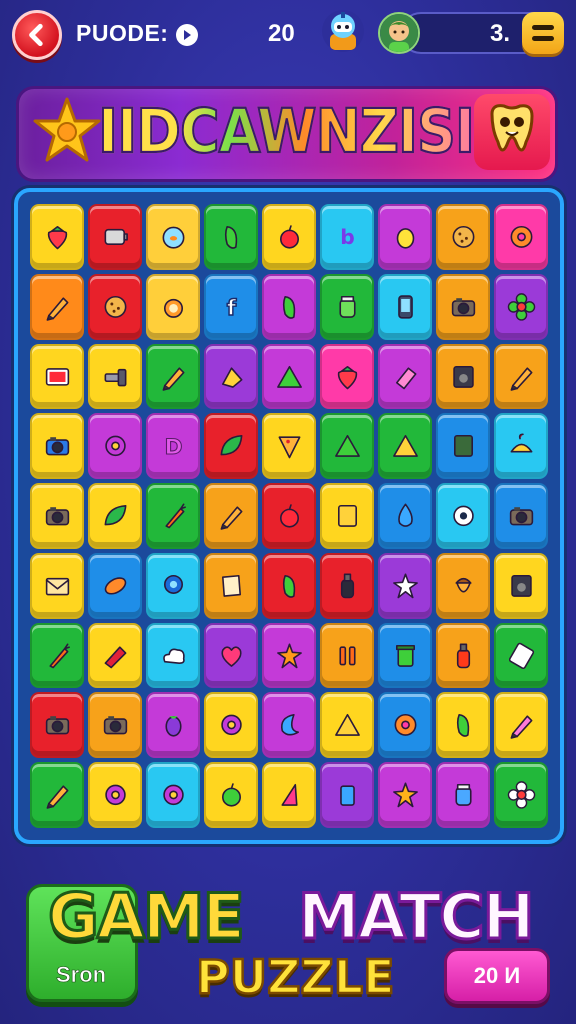 The image size is (576, 1024). I want to click on tile-cup-icon, so click(347, 795).